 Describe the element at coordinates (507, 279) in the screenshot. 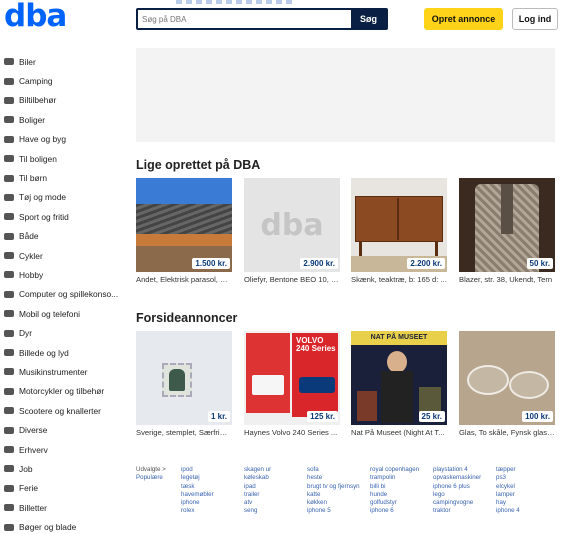

I see `ad-caption: Blazer, str. 38, Ukendt, Tern` at that location.